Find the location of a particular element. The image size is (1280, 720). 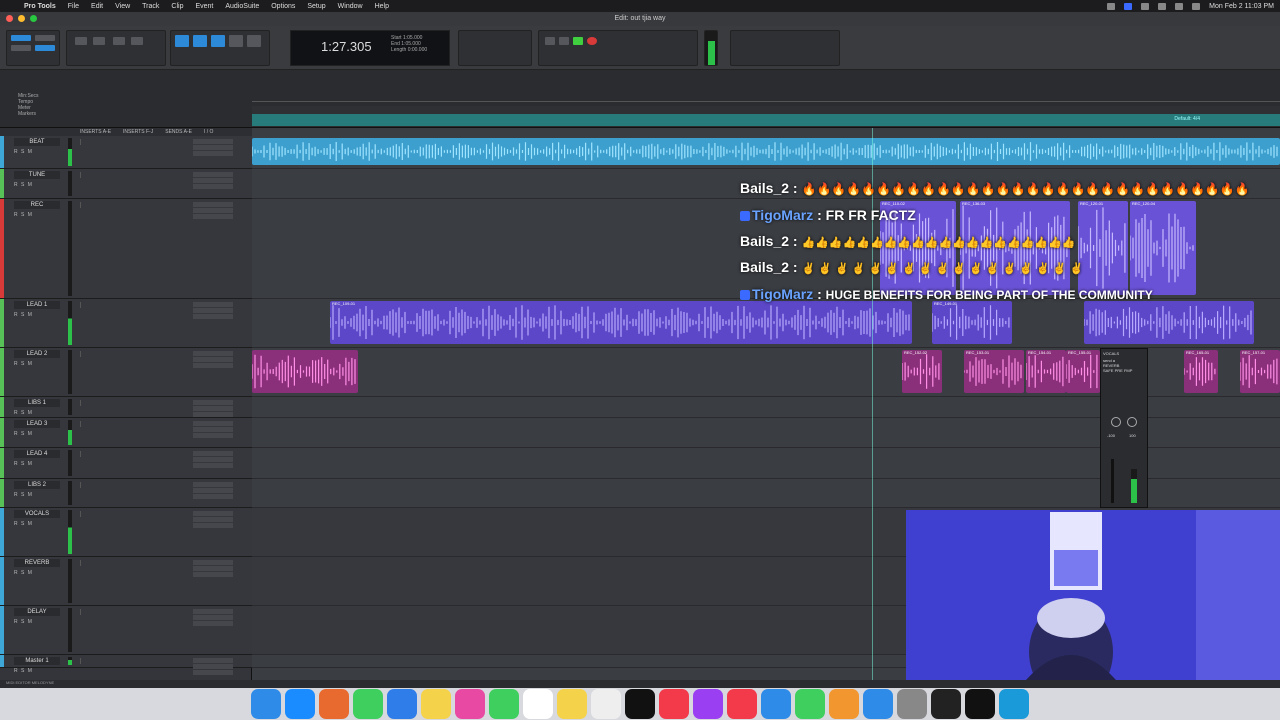

track-name: DELAY is located at coordinates (37, 612).